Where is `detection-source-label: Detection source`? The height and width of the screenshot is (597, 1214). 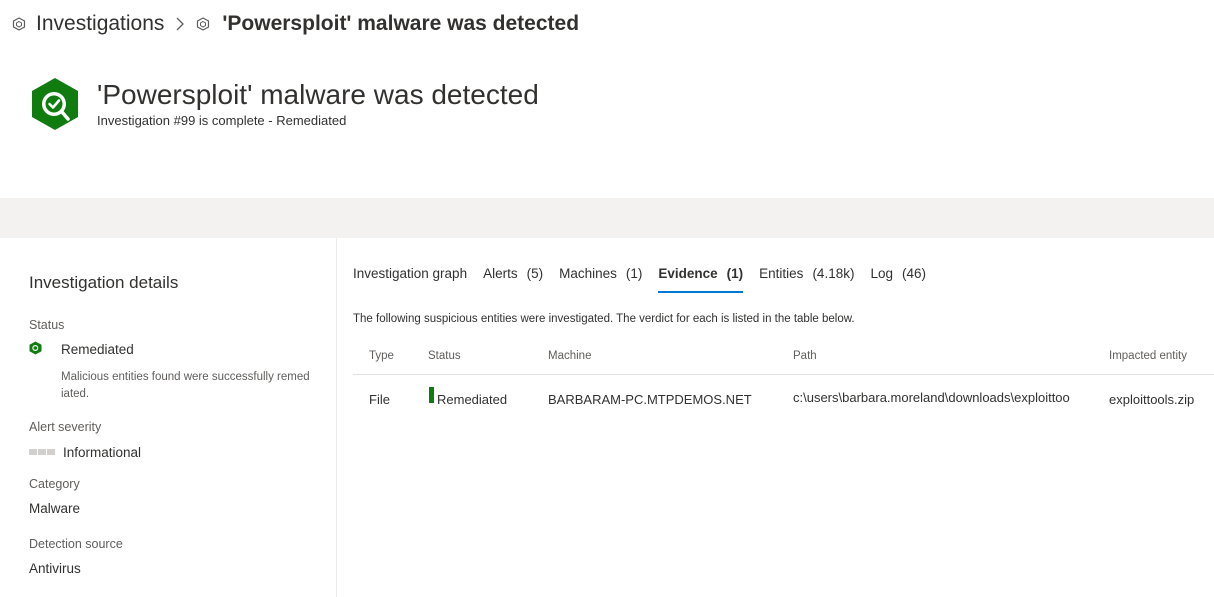
detection-source-label: Detection source is located at coordinates (76, 544).